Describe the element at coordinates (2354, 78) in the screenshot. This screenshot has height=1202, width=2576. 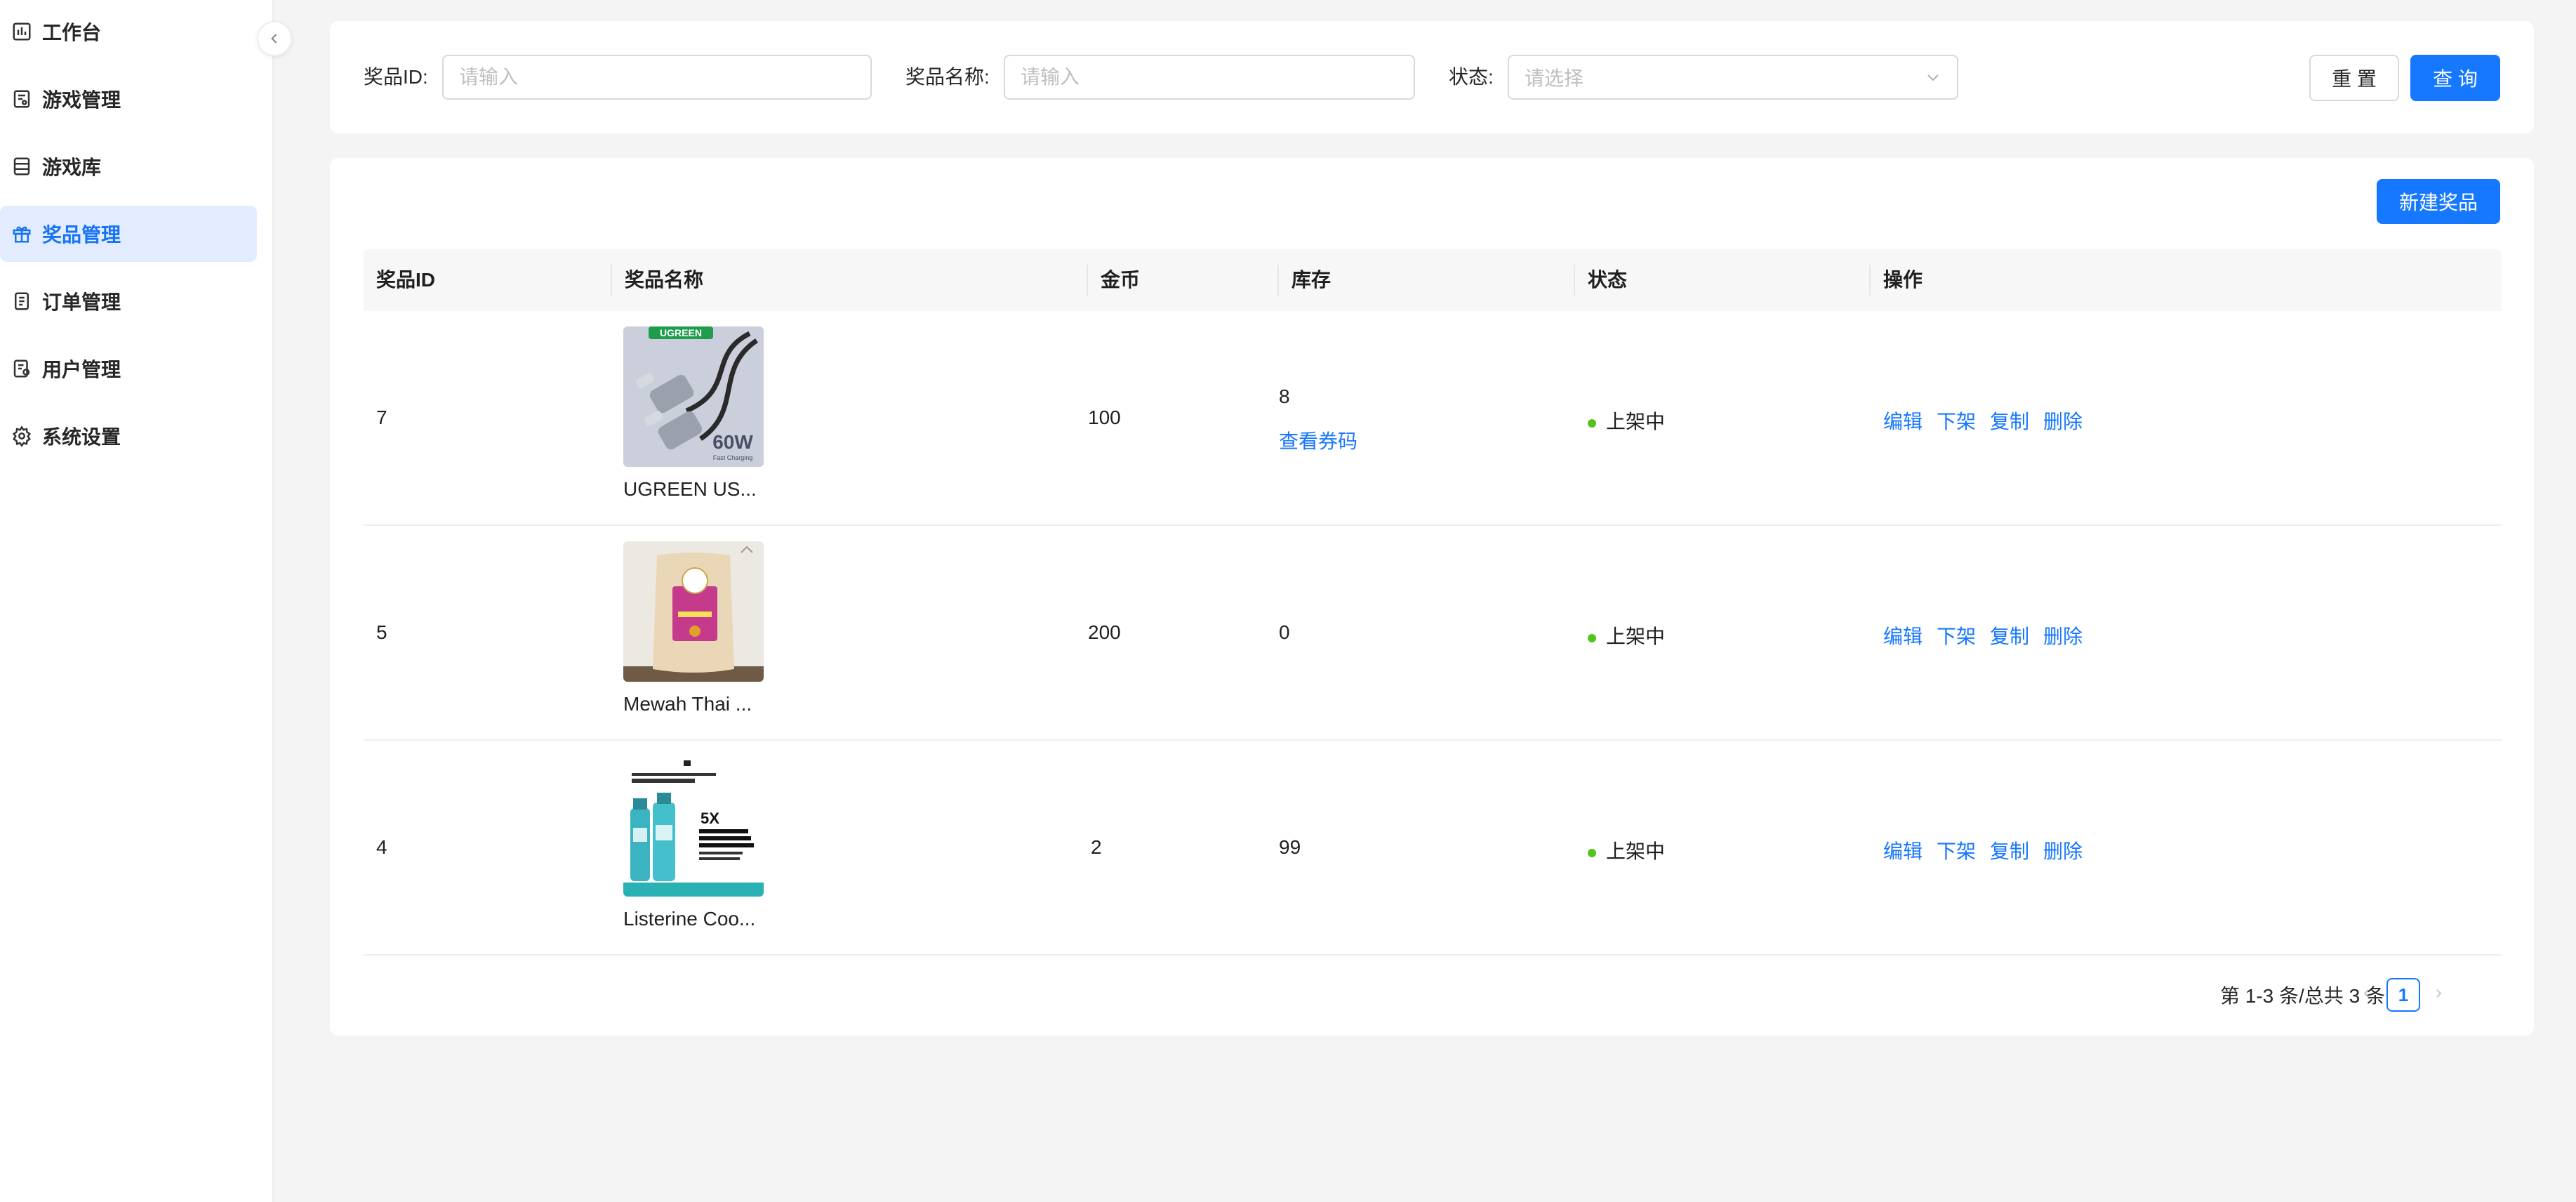
I see `reset-button: 重 置` at that location.